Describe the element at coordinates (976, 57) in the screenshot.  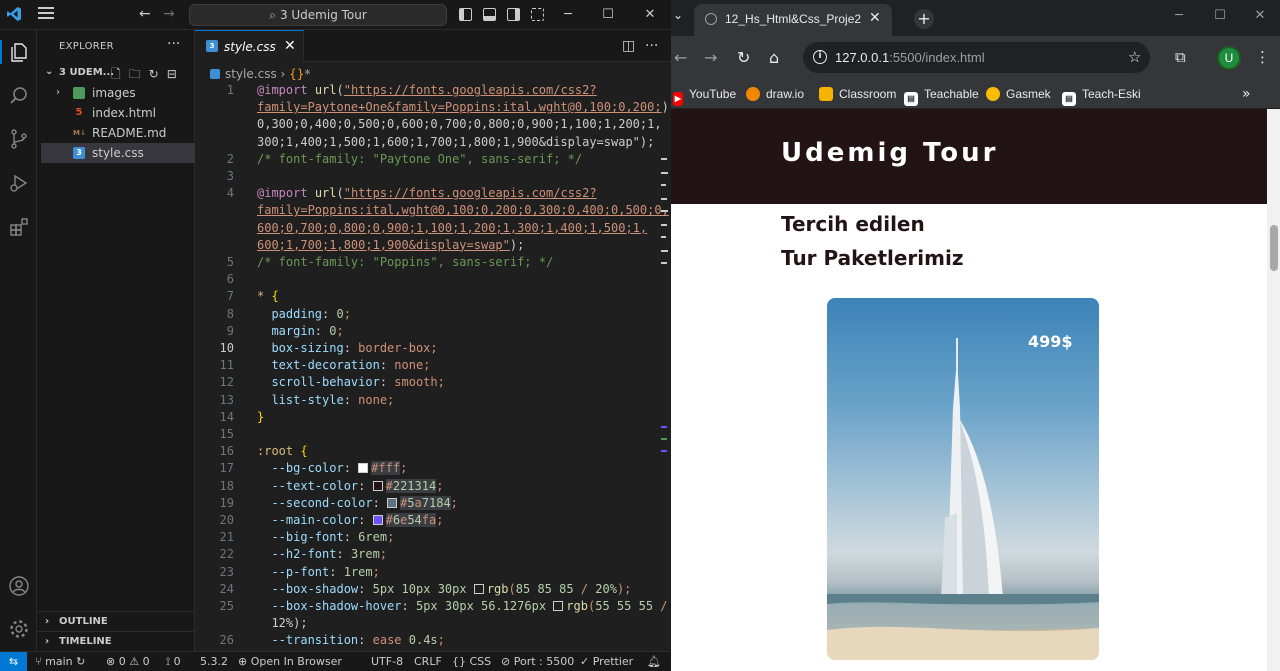
I see `address-bar: i 127.0.0.1:5500/index.html ☆` at that location.